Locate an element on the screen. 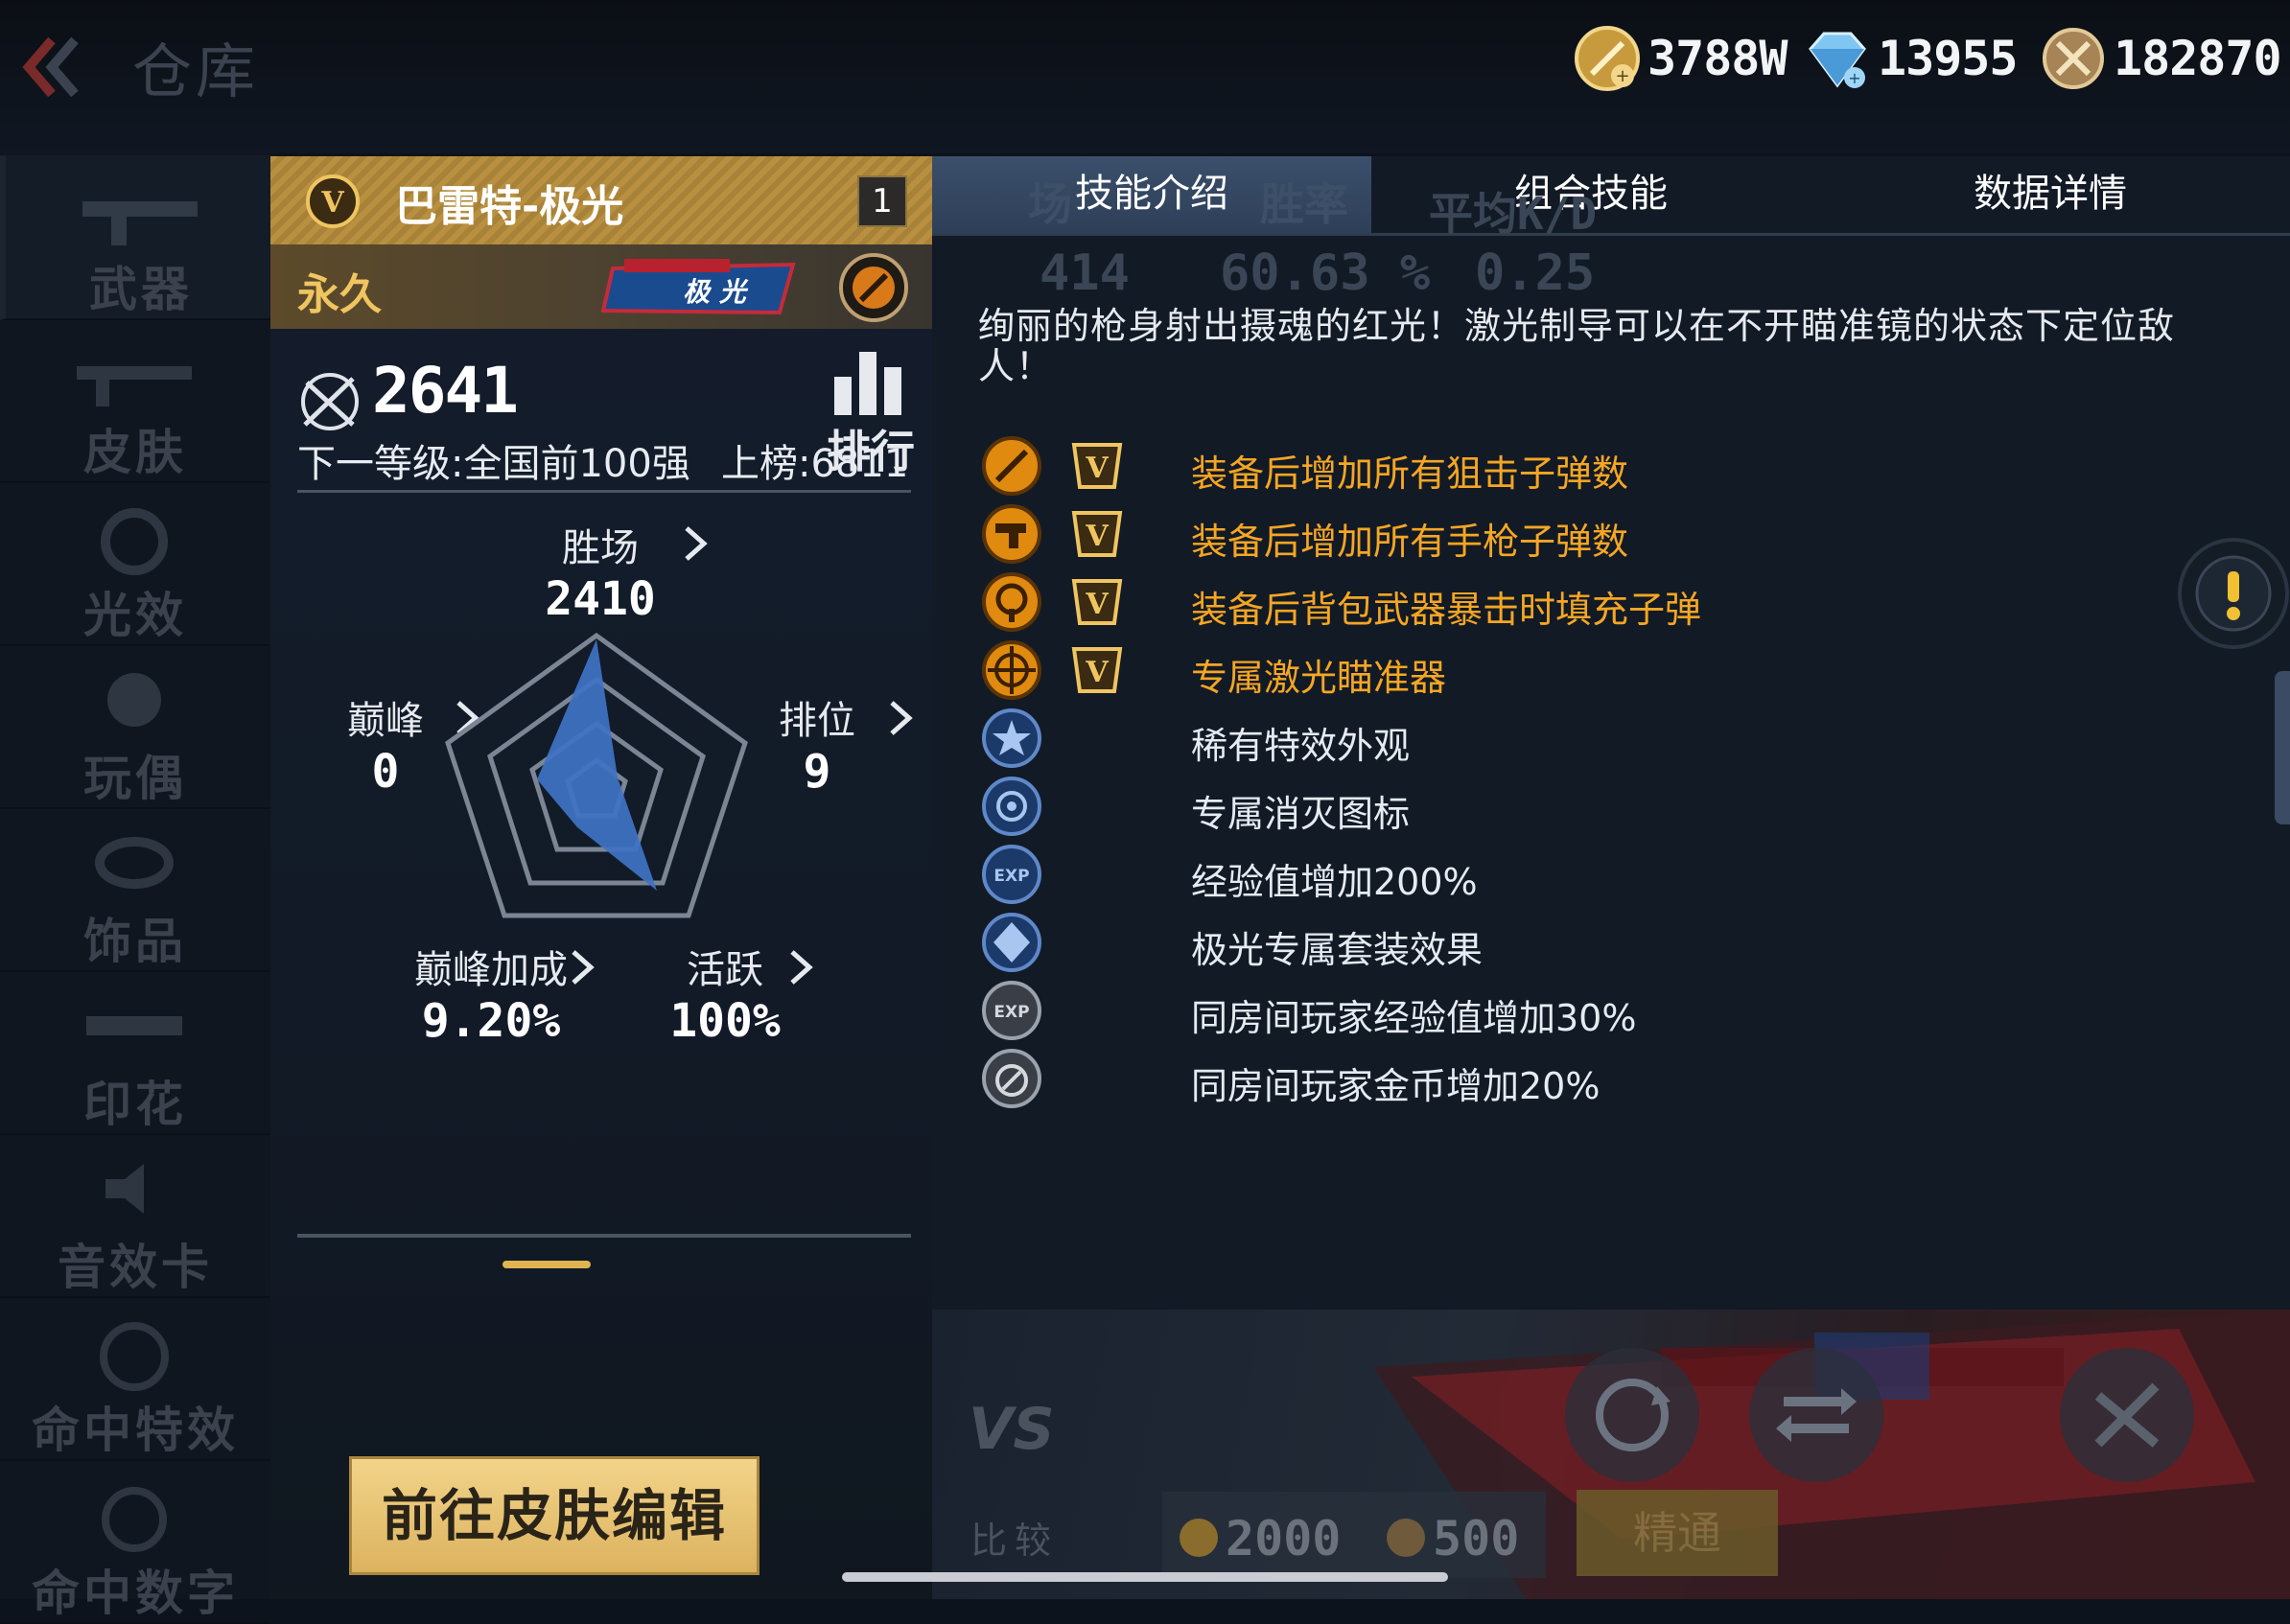 The height and width of the screenshot is (1624, 2290). swap-view-button is located at coordinates (1816, 1415).